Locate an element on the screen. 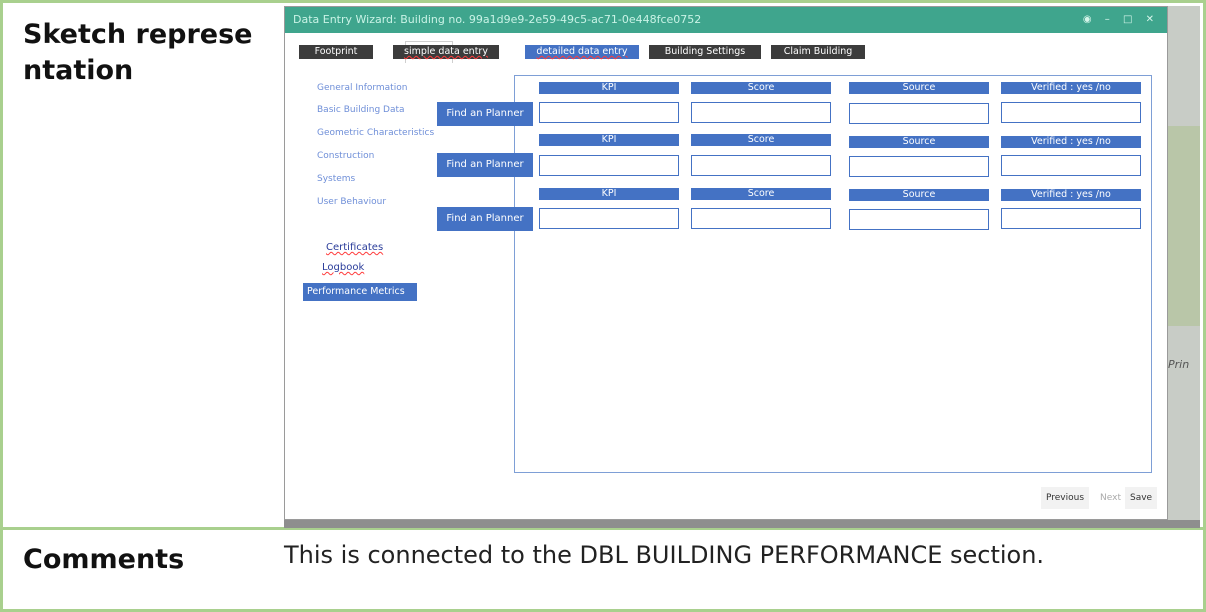 Image resolution: width=1206 pixels, height=612 pixels. tab-simple-label: simple data entry is located at coordinates (446, 51).